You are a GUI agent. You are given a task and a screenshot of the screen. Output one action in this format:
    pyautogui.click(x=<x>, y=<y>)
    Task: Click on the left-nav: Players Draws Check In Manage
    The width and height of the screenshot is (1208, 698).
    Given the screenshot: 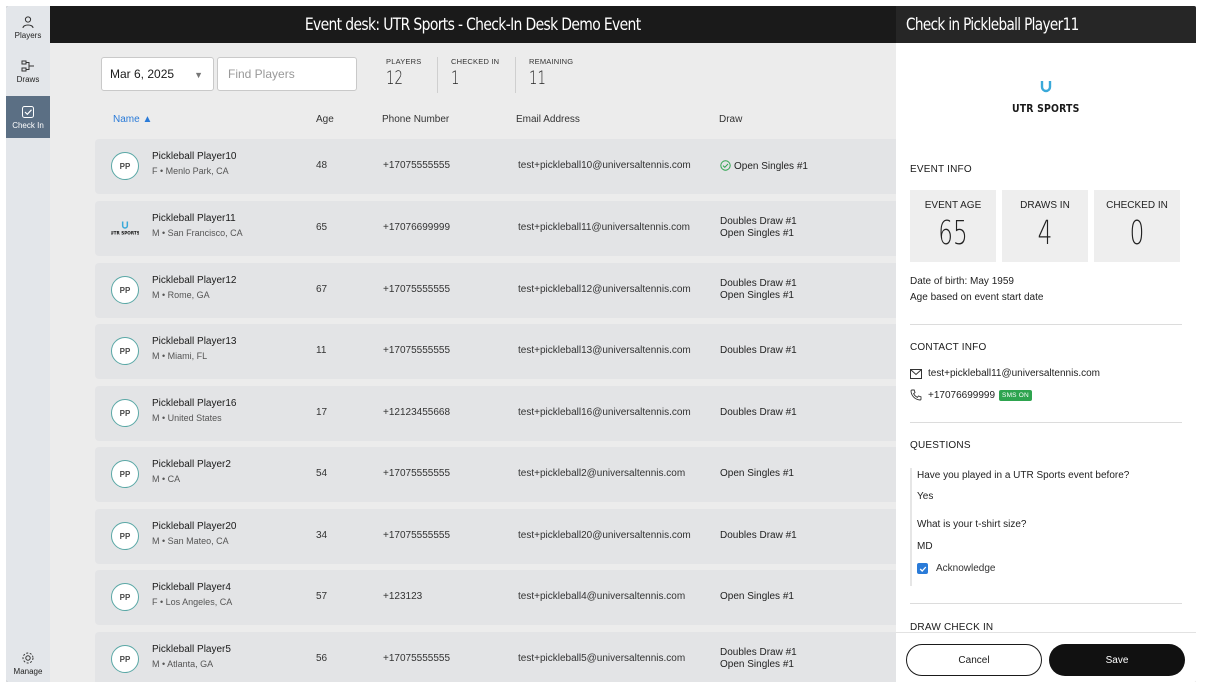 What is the action you would take?
    pyautogui.click(x=28, y=344)
    